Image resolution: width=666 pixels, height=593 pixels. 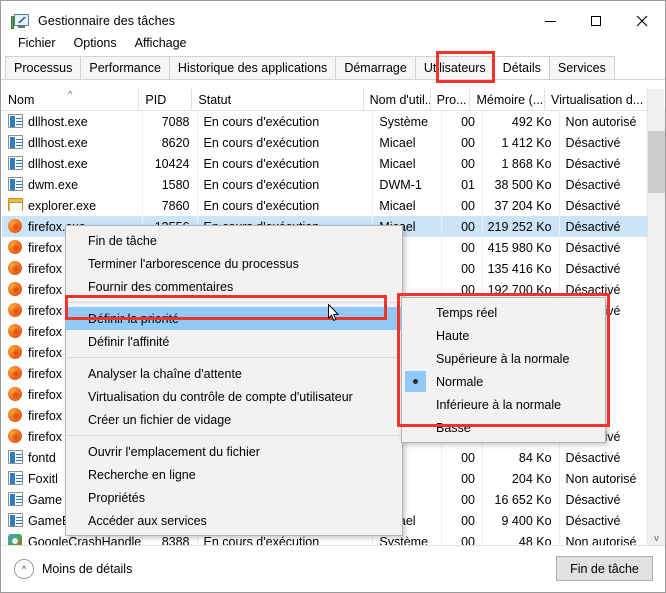 What do you see at coordinates (234, 318) in the screenshot?
I see `context-menu-item: Définir la priorité` at bounding box center [234, 318].